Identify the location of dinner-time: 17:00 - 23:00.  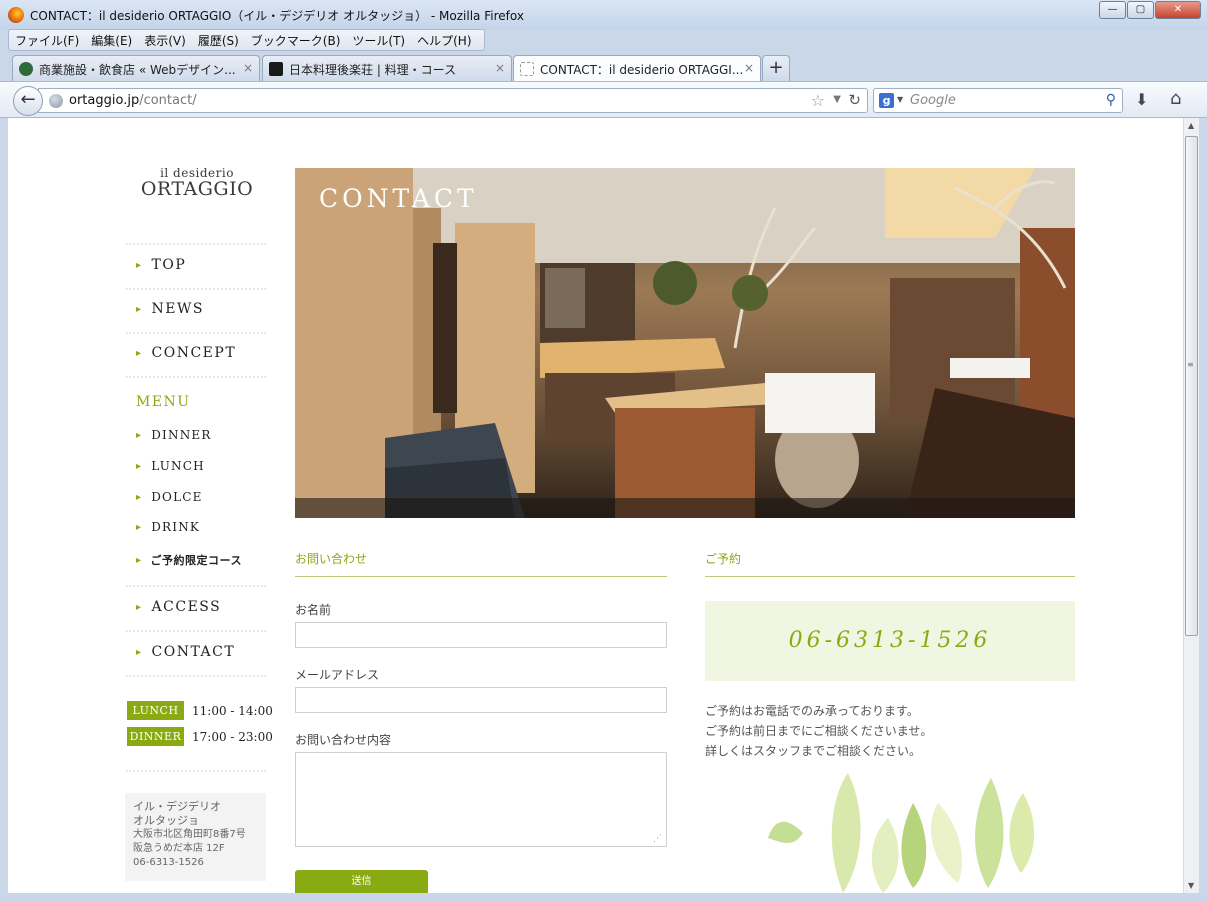
(232, 736).